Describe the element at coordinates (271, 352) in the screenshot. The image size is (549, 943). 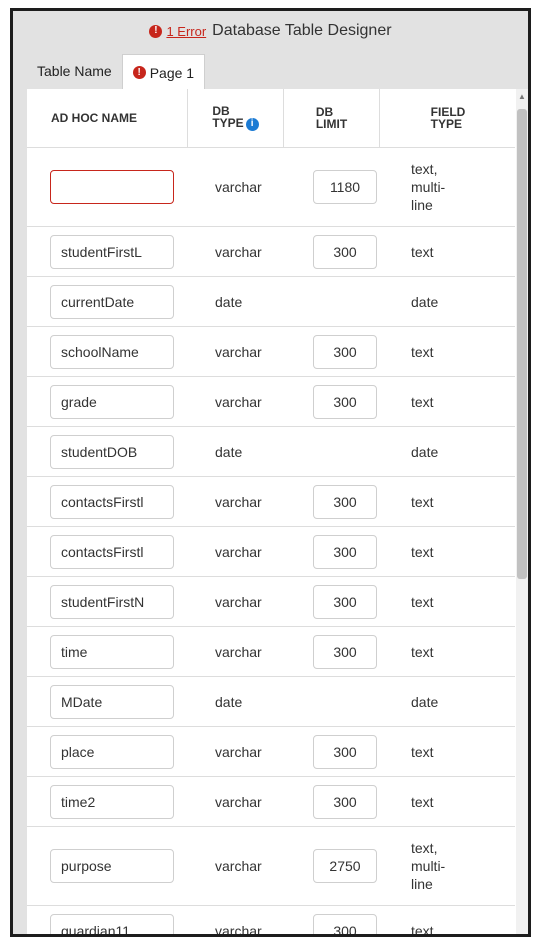
I see `table-row: schoolName varchar 300 text` at that location.